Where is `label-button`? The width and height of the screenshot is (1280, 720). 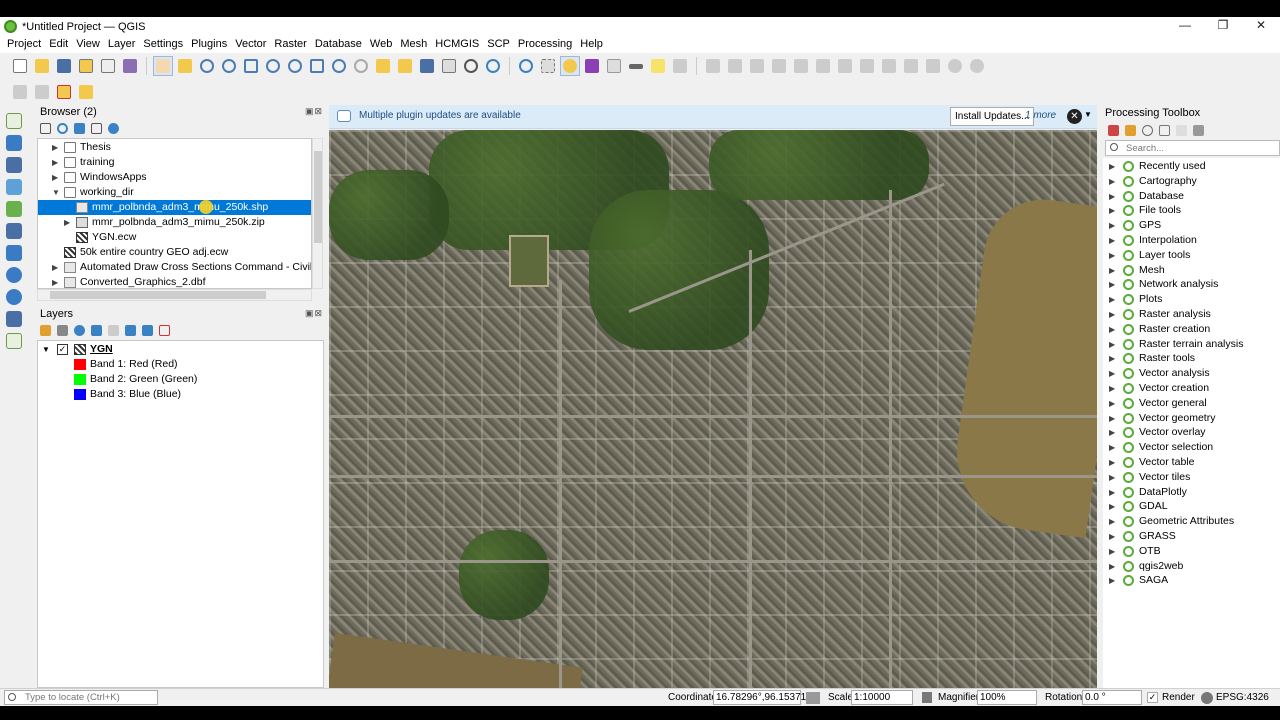 label-button is located at coordinates (42, 92).